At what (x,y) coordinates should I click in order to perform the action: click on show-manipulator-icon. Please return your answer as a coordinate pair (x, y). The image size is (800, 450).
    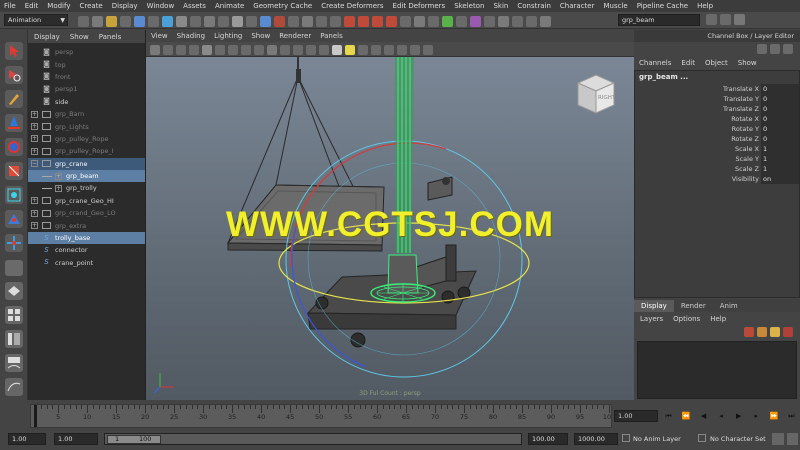
    Looking at the image, I should click on (14, 243).